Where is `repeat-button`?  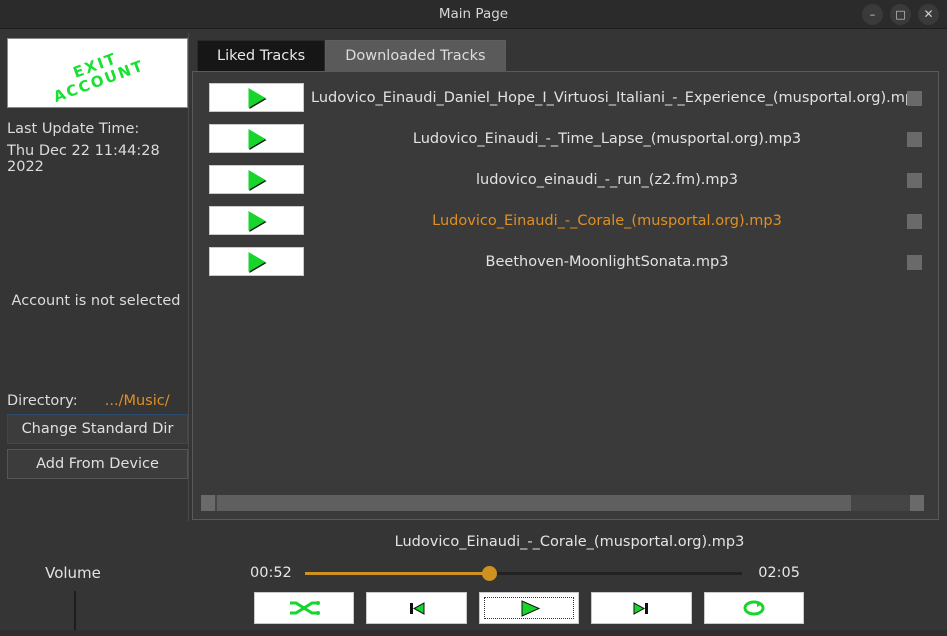
repeat-button is located at coordinates (754, 608).